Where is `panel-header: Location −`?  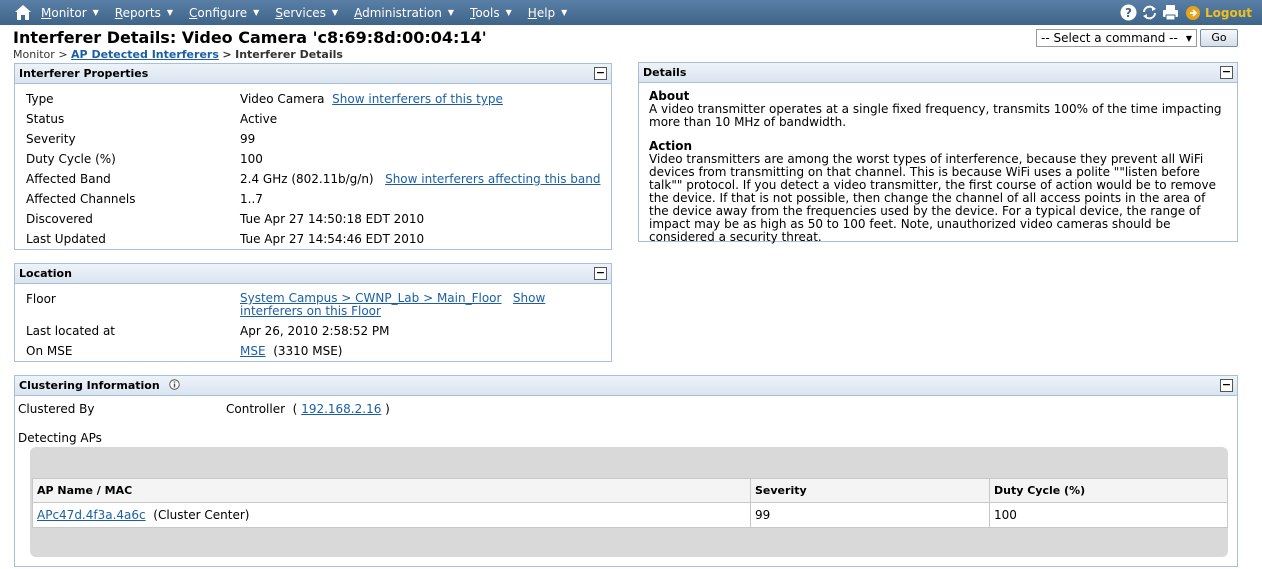
panel-header: Location − is located at coordinates (313, 274).